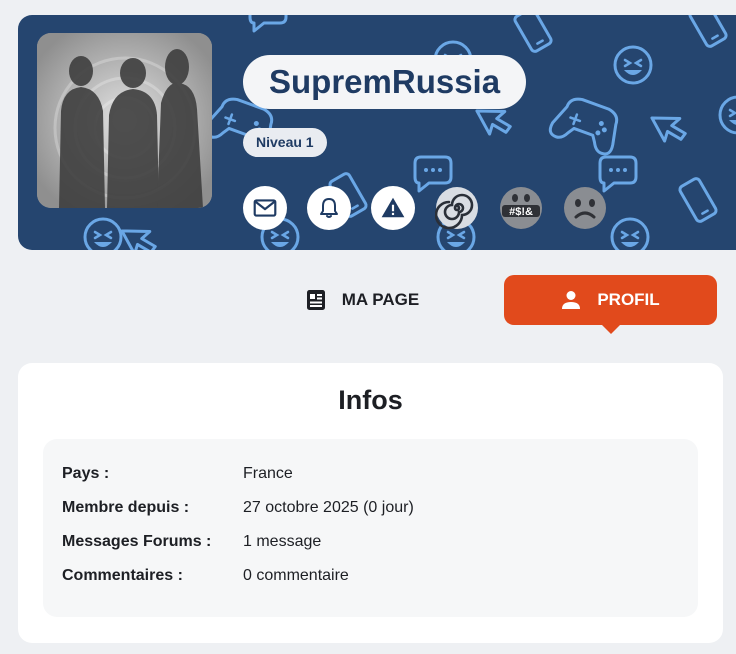 The width and height of the screenshot is (736, 654). Describe the element at coordinates (328, 507) in the screenshot. I see `info-value: 27 octobre 2025 (0 jour)` at that location.